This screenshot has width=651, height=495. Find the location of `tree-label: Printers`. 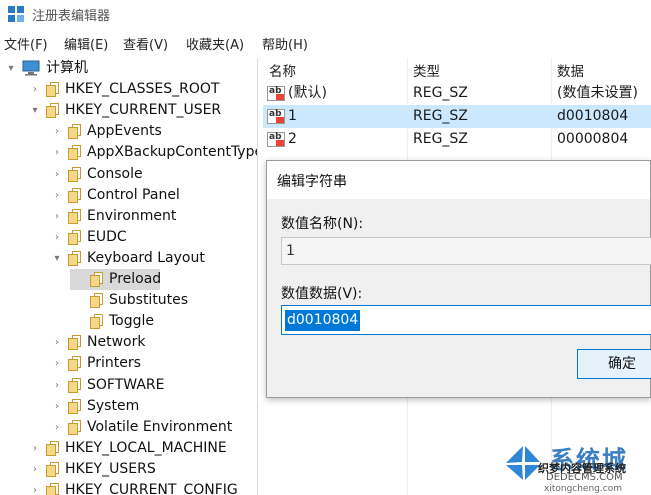

tree-label: Printers is located at coordinates (114, 363).